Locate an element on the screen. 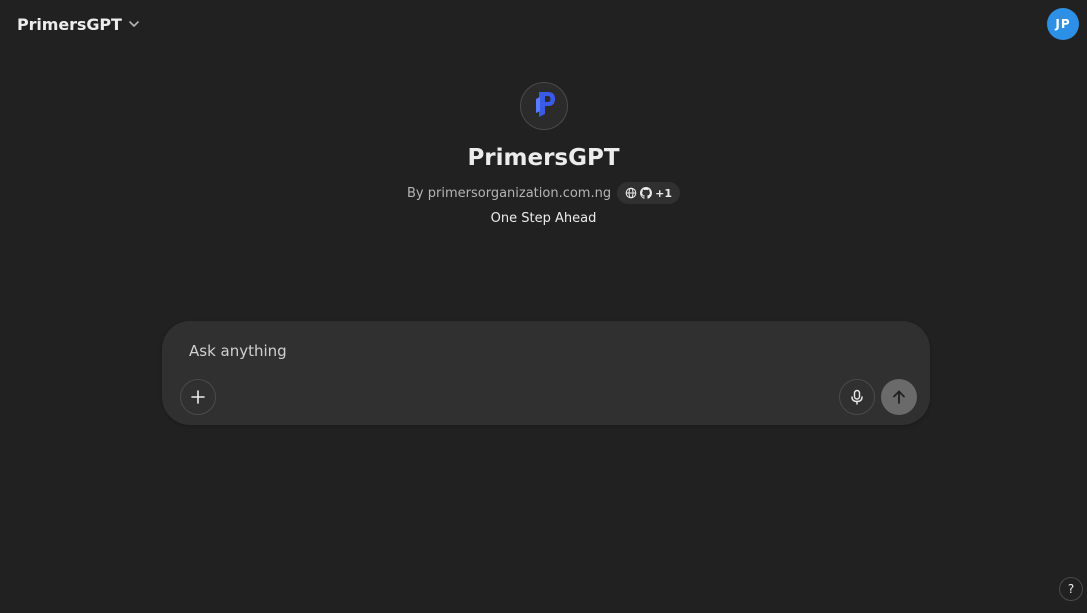 The image size is (1087, 613). gpt-title: PrimersGPT is located at coordinates (543, 158).